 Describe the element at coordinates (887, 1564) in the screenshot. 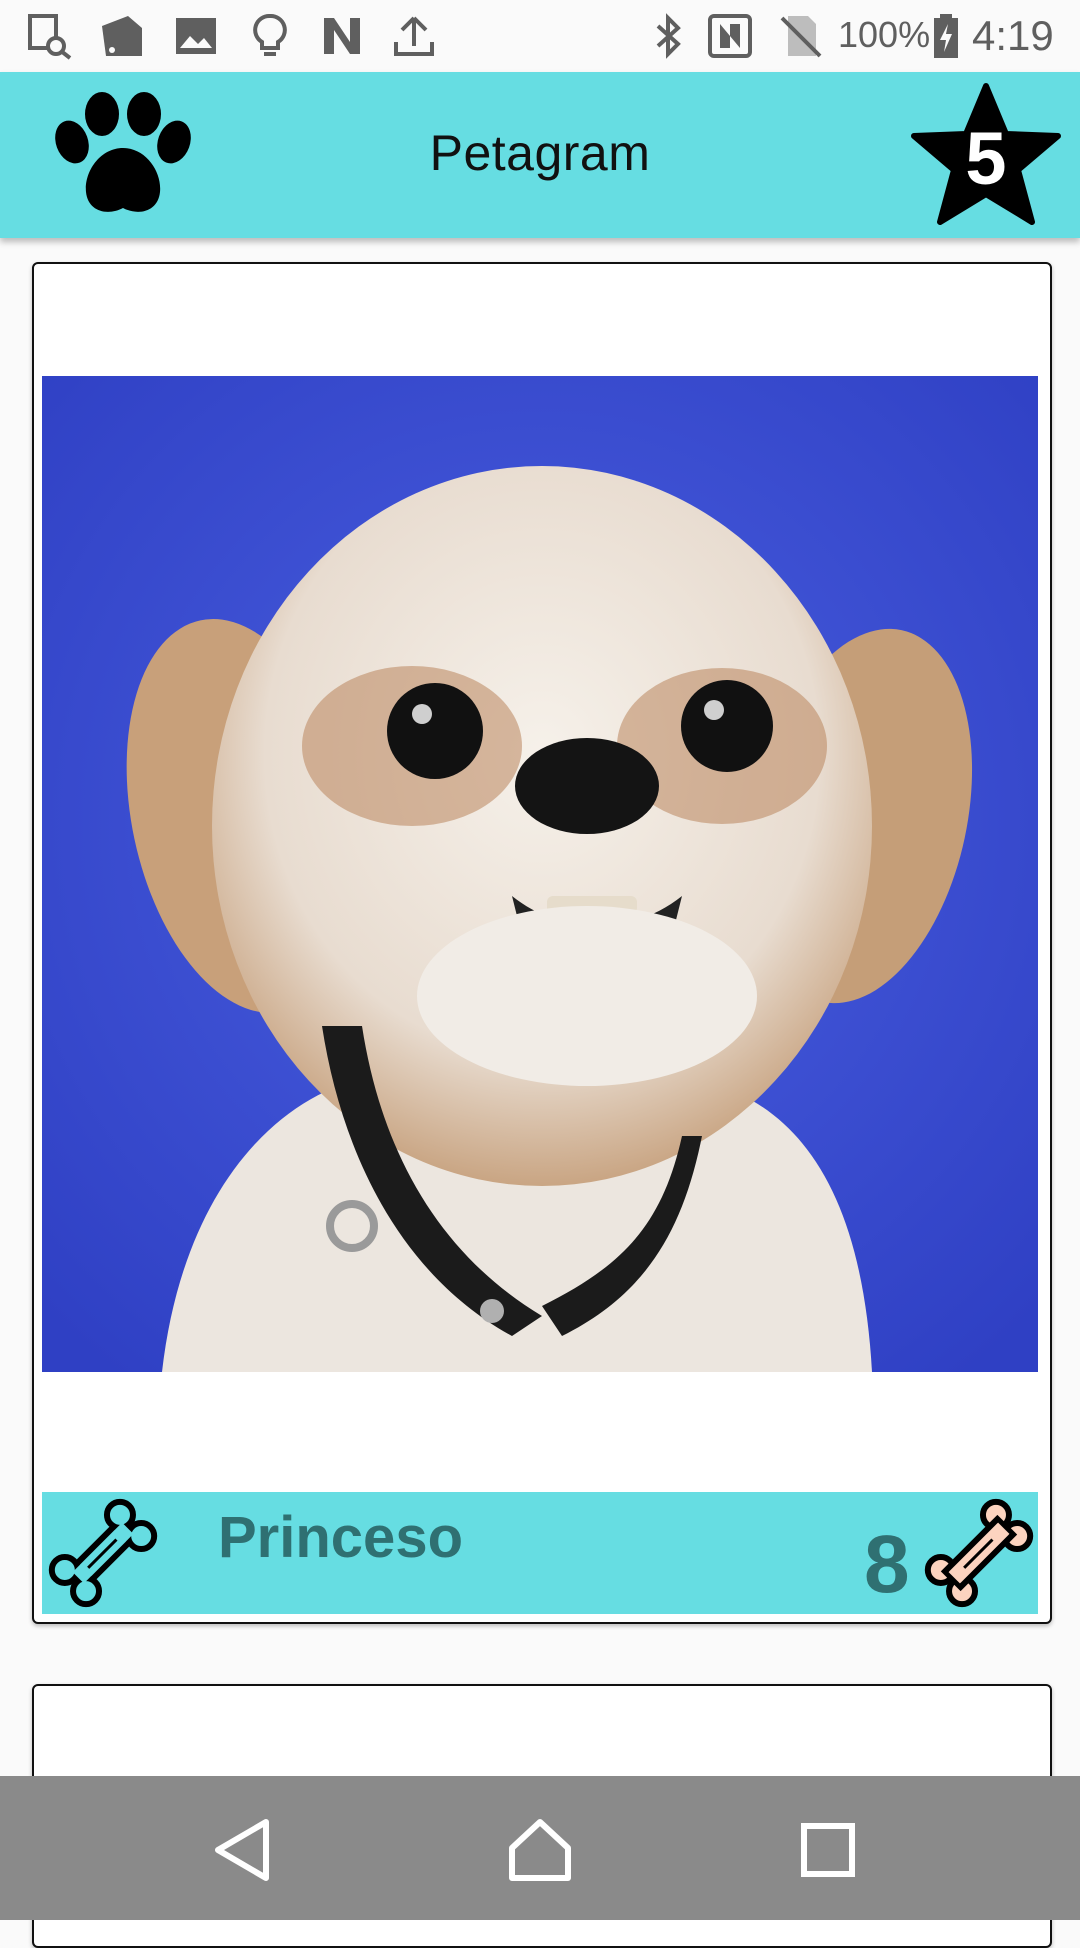

I see `like-count: 8` at that location.